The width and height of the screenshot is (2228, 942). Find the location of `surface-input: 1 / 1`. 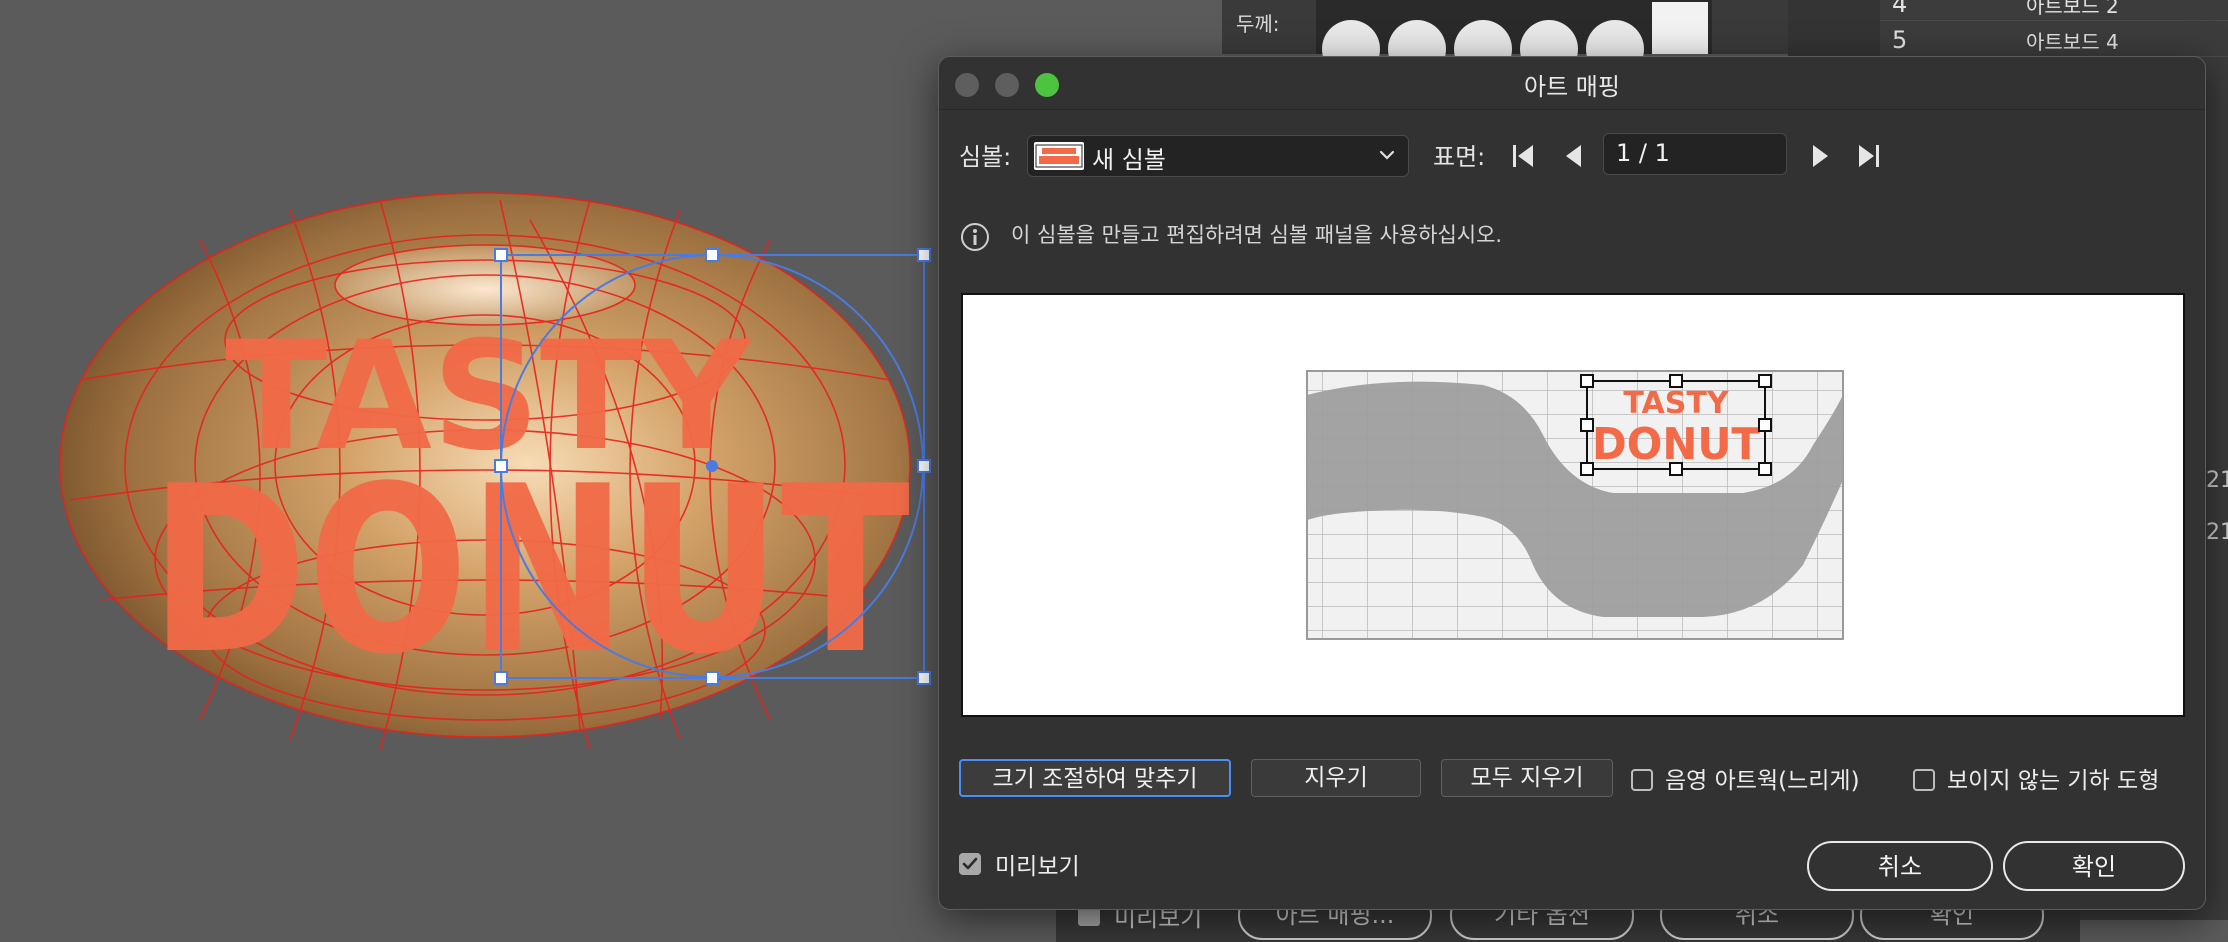

surface-input: 1 / 1 is located at coordinates (1695, 154).